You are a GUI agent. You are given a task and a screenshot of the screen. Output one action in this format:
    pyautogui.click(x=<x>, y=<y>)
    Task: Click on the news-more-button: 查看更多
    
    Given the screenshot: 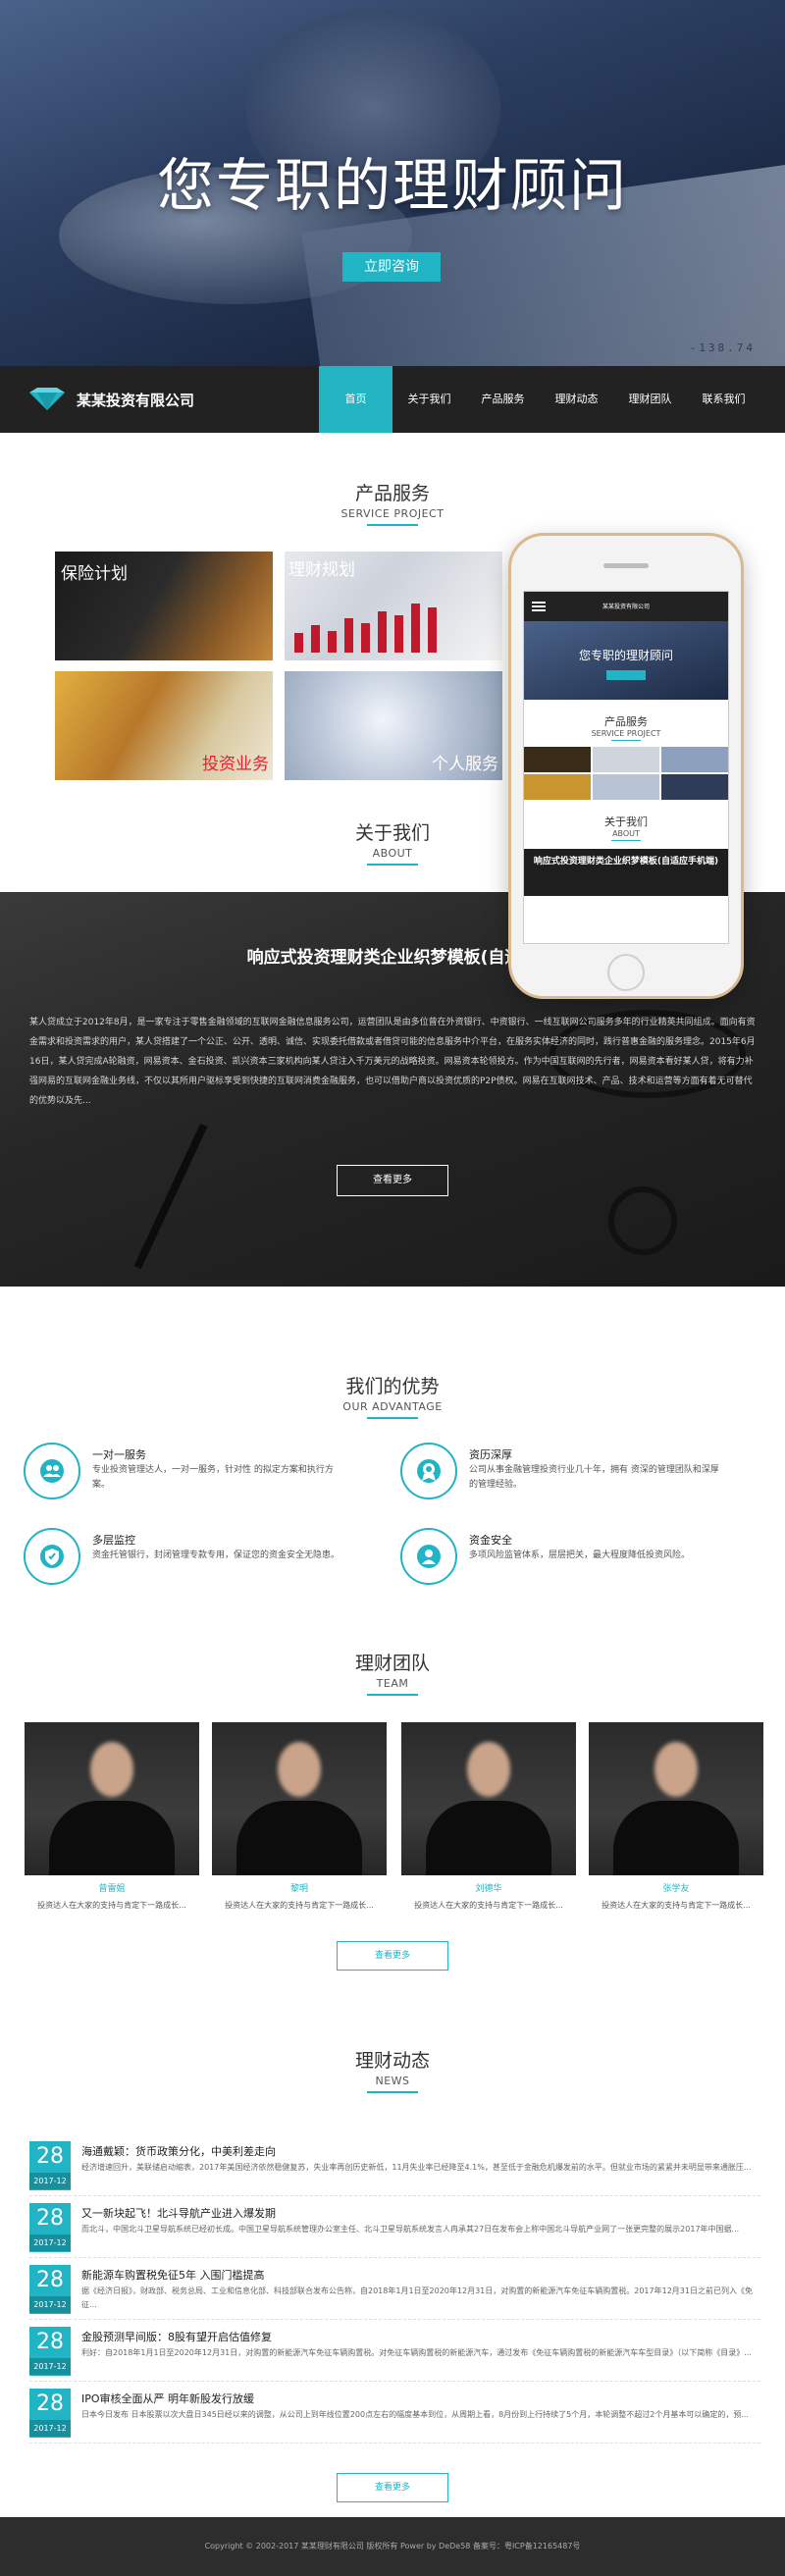 What is the action you would take?
    pyautogui.click(x=392, y=2487)
    